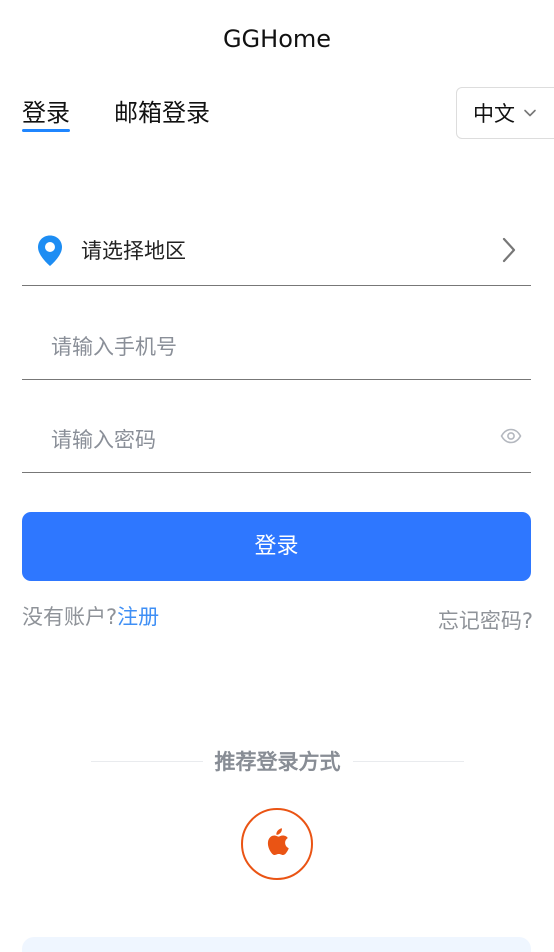 The height and width of the screenshot is (952, 554). What do you see at coordinates (408, 761) in the screenshot?
I see `divider-line-right` at bounding box center [408, 761].